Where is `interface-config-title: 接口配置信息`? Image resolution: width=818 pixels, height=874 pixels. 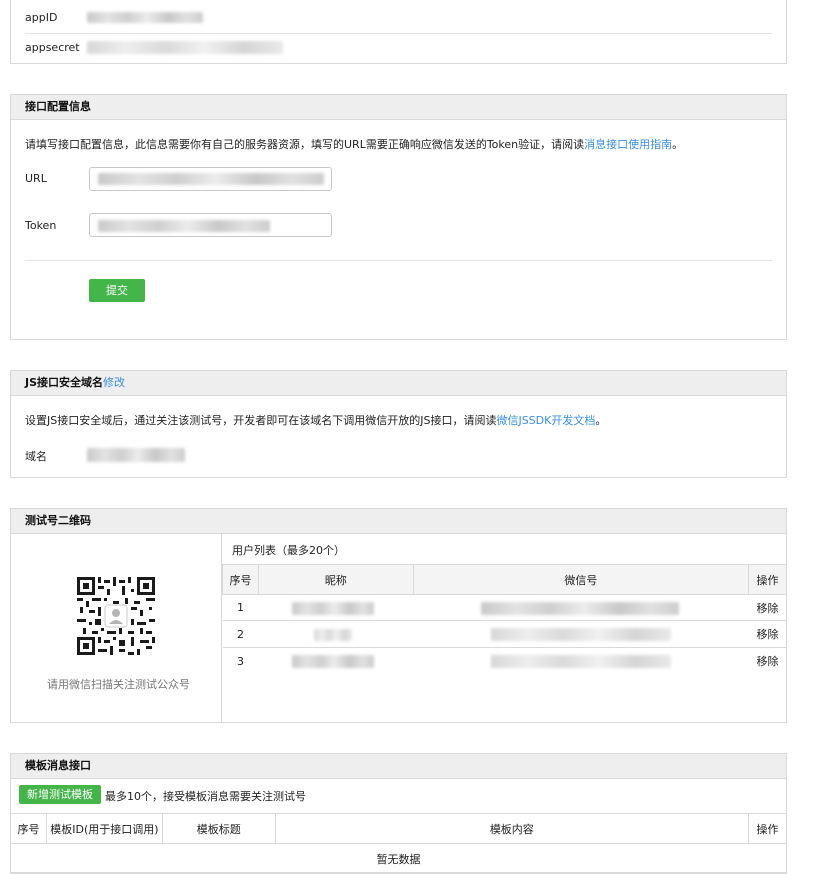
interface-config-title: 接口配置信息 is located at coordinates (398, 107).